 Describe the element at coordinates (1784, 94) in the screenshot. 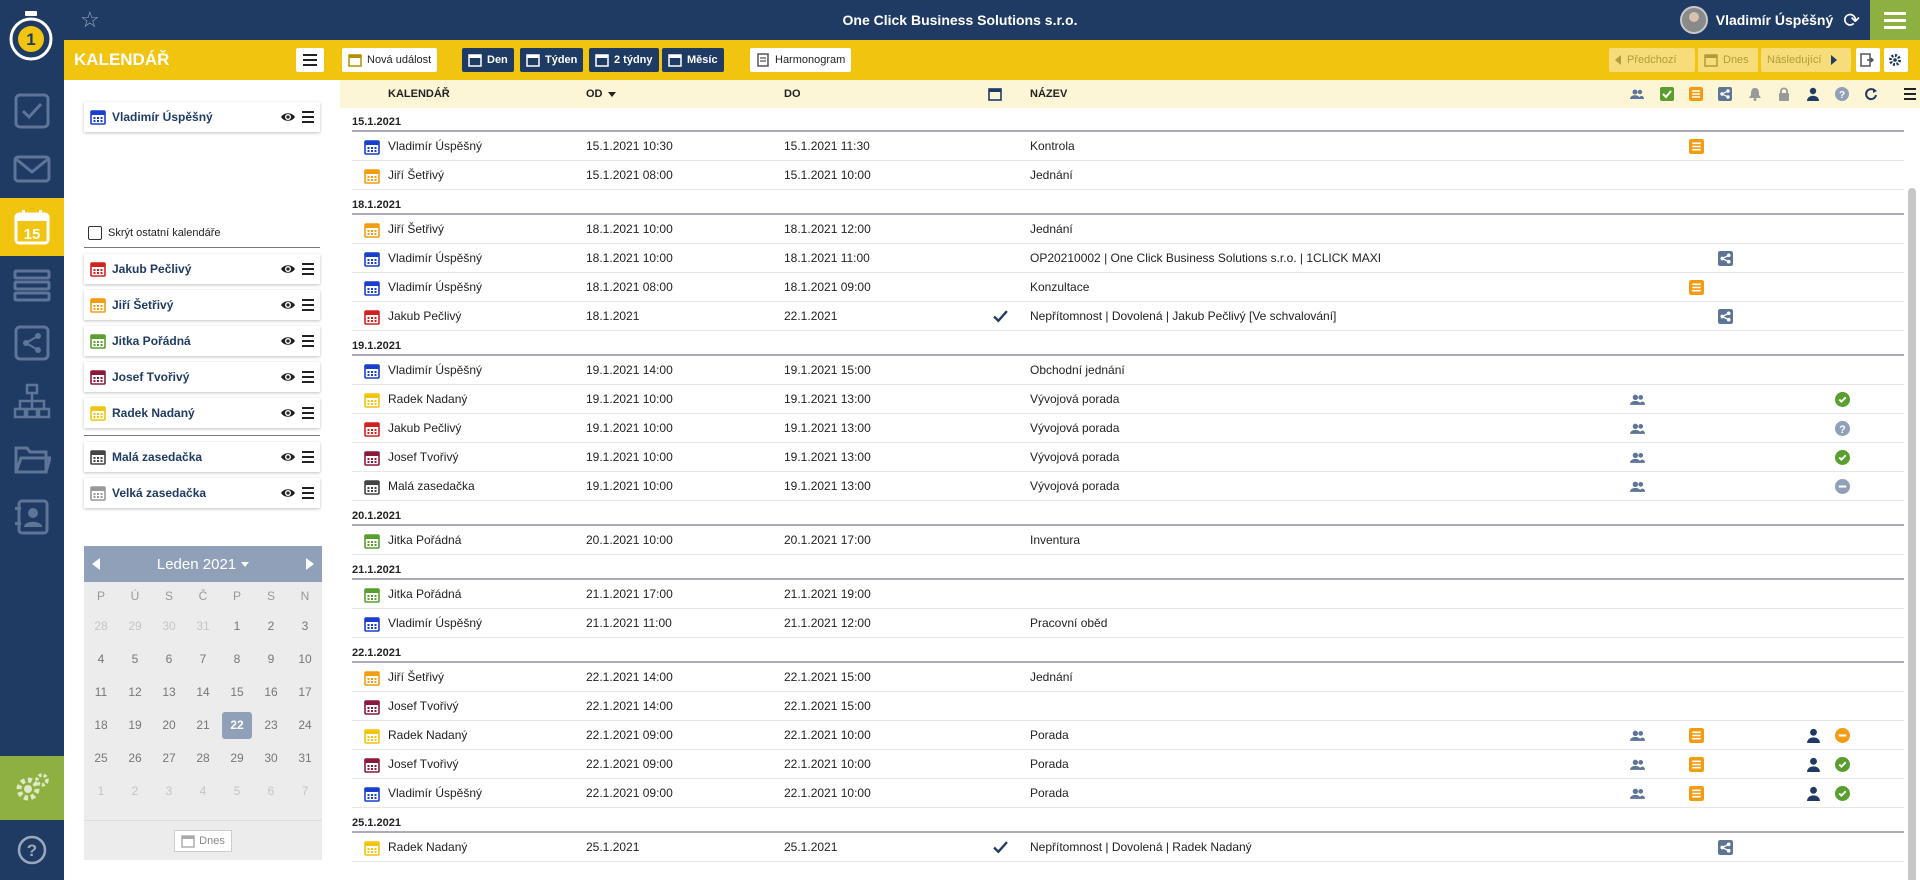

I see `lock-icon` at that location.